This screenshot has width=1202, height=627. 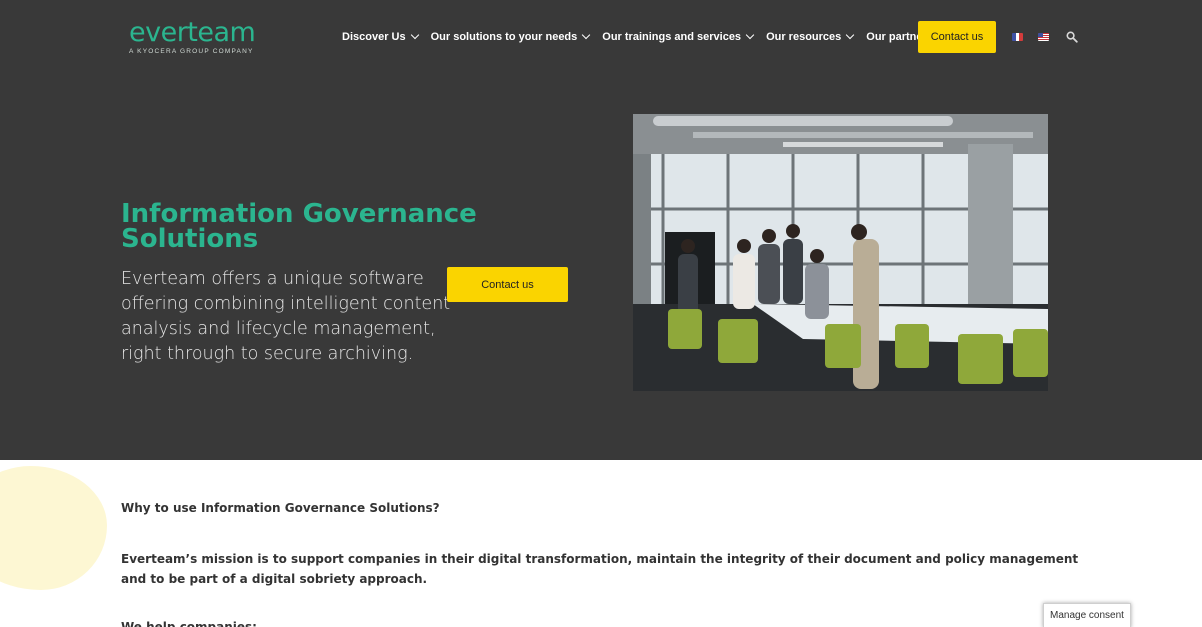 What do you see at coordinates (1017, 37) in the screenshot?
I see `fr-flag-icon` at bounding box center [1017, 37].